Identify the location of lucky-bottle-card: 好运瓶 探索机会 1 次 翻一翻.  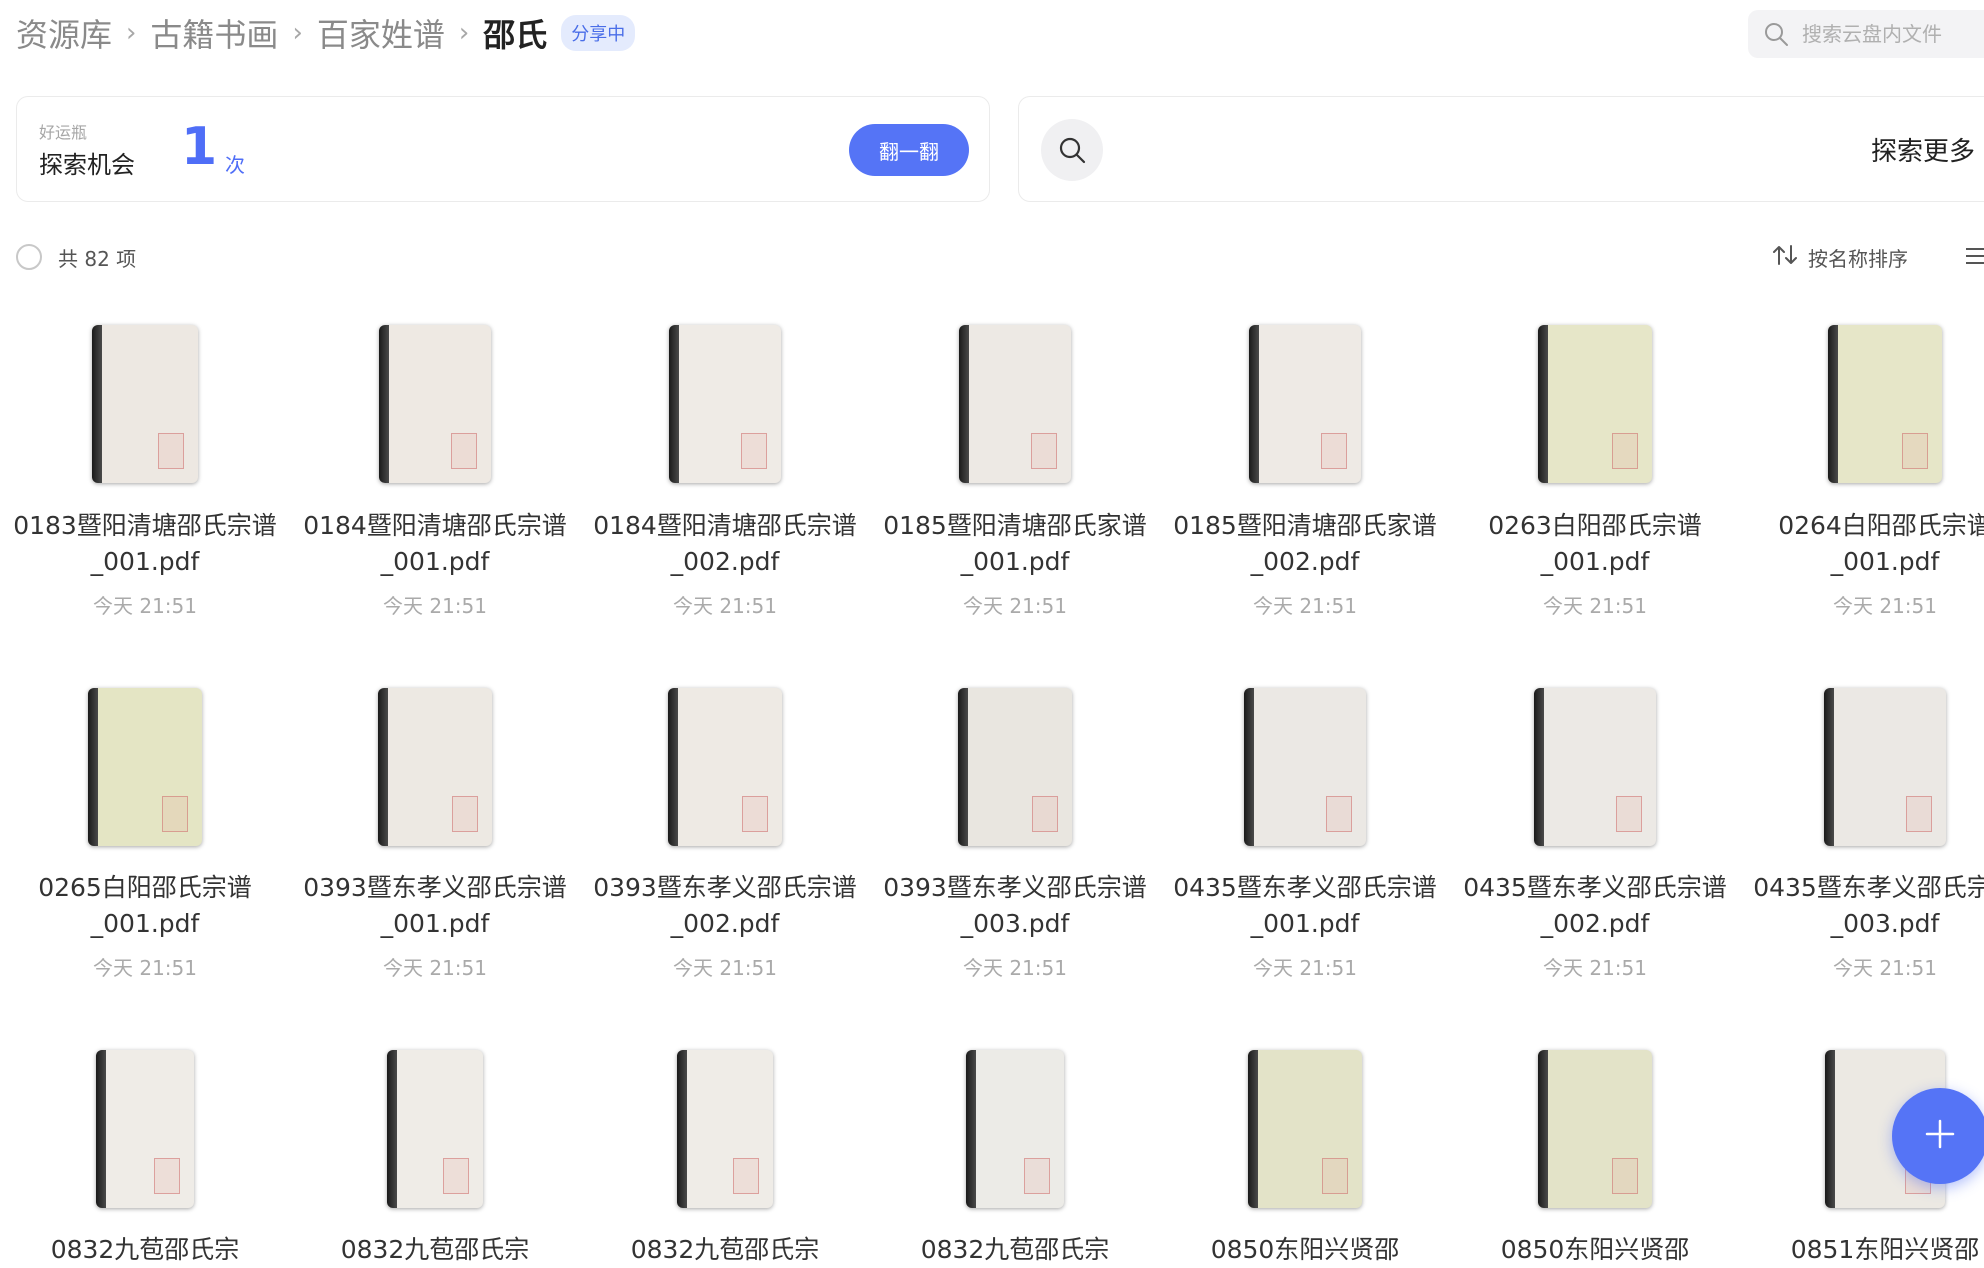
(503, 149).